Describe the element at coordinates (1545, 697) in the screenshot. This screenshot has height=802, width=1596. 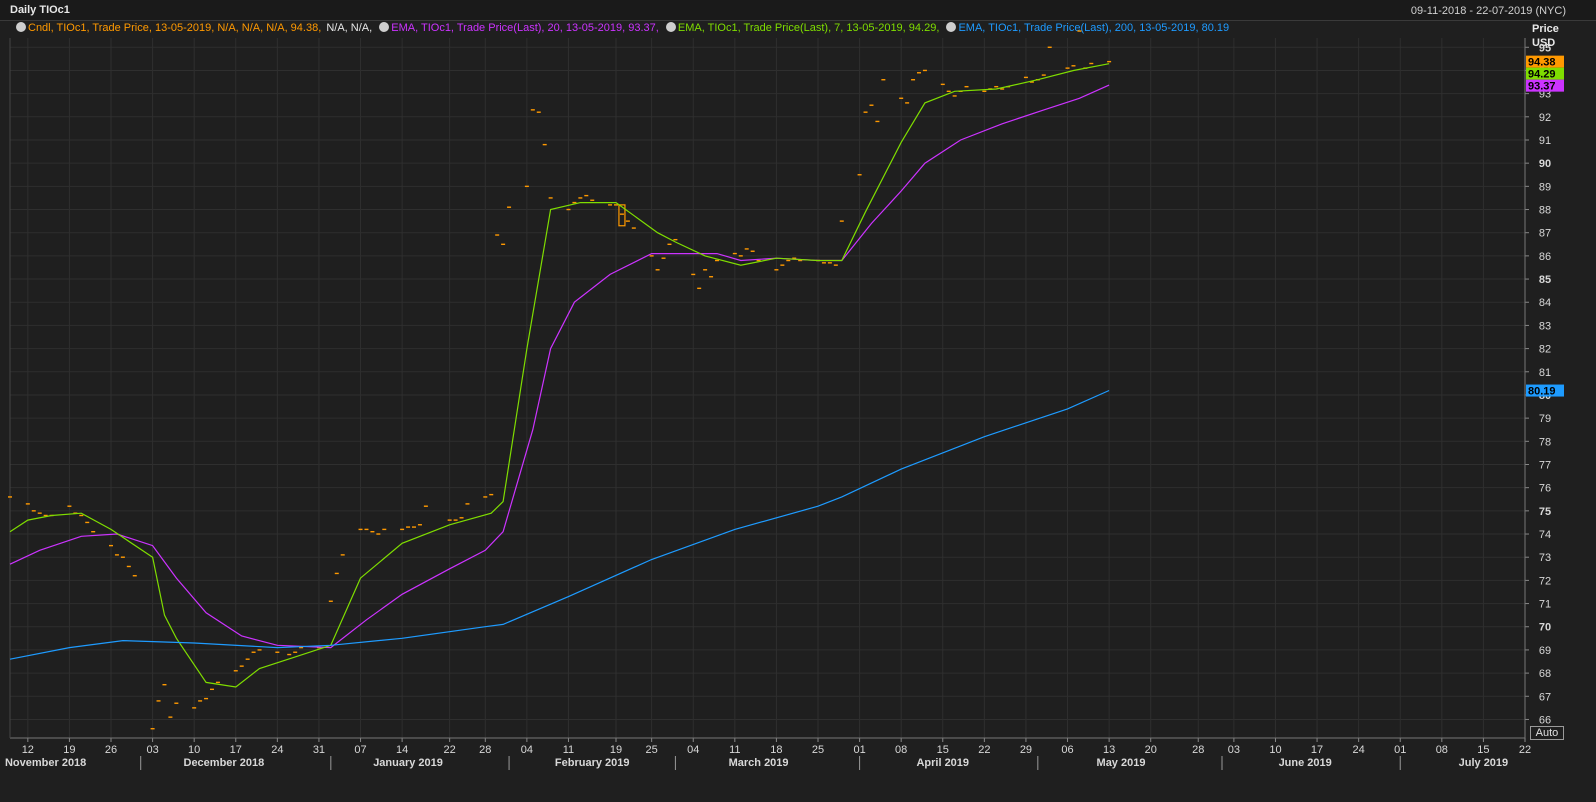
I see `y-tick-label: 67` at that location.